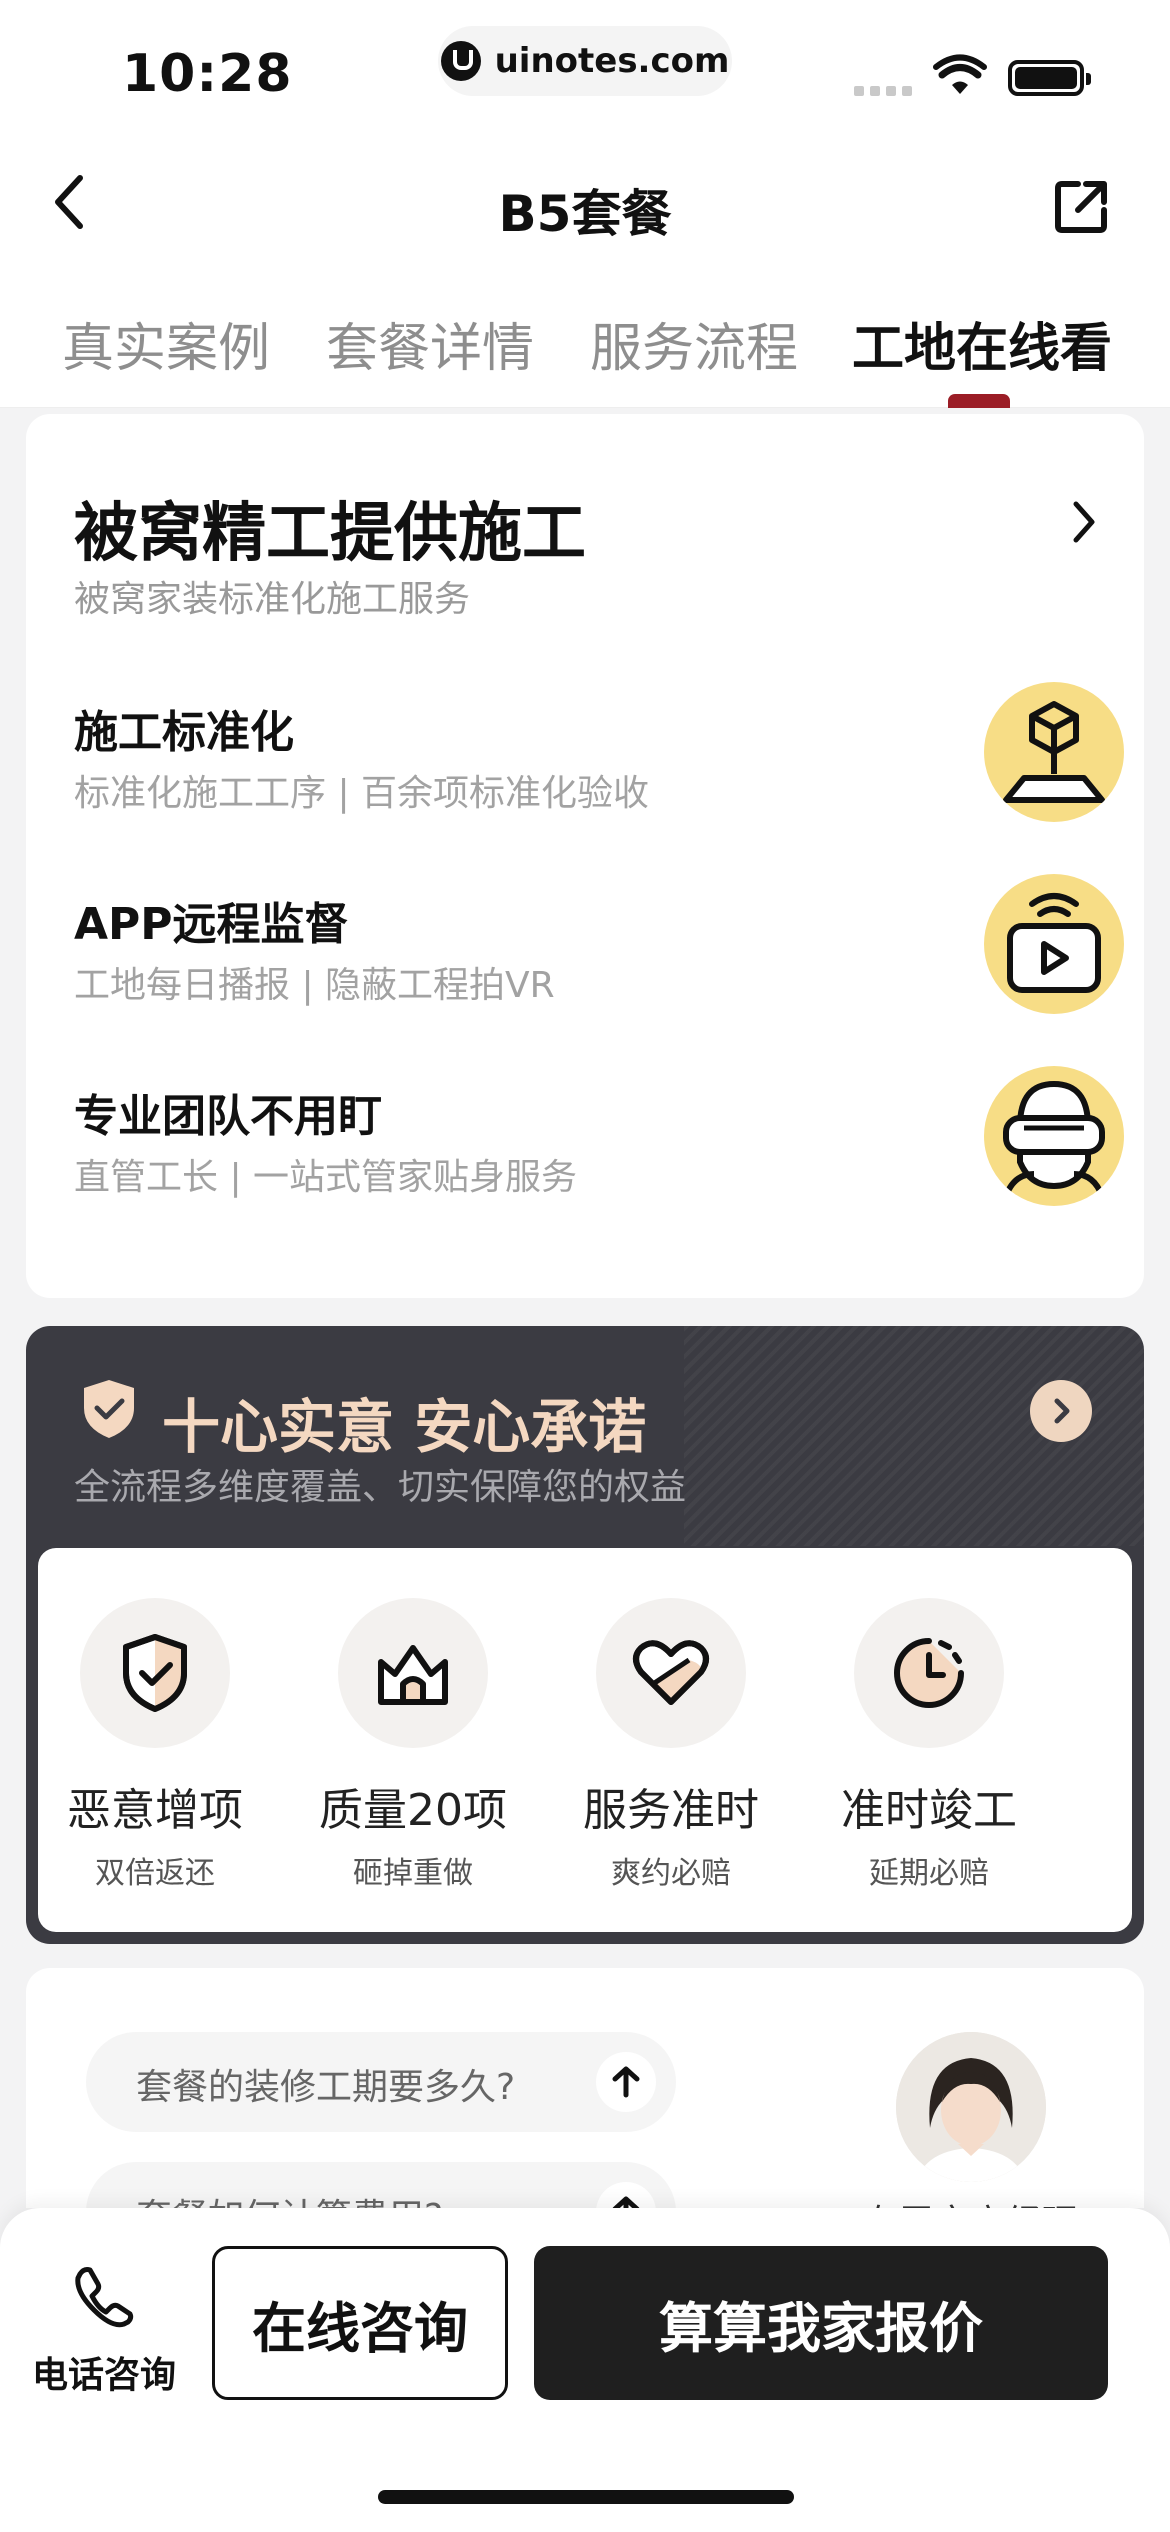 This screenshot has width=1170, height=2532. Describe the element at coordinates (599, 764) in the screenshot. I see `feature-standardized: 施工标准化 标准化施工工序 | 百余项标准化验收` at that location.